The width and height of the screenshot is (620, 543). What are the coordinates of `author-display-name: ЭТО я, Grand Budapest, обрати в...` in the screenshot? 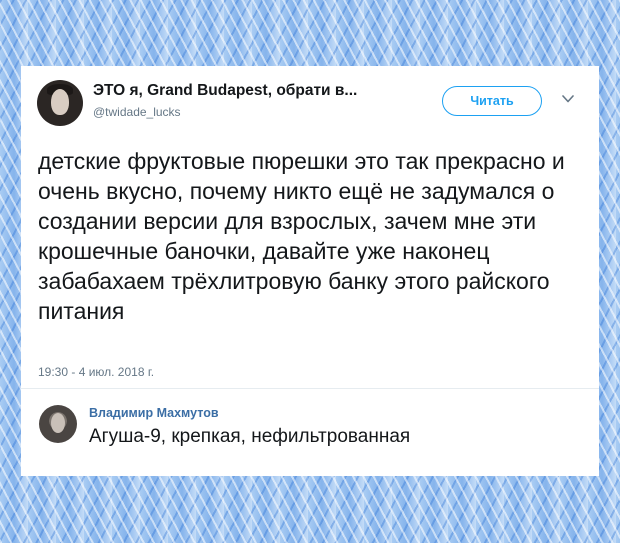 It's located at (225, 91).